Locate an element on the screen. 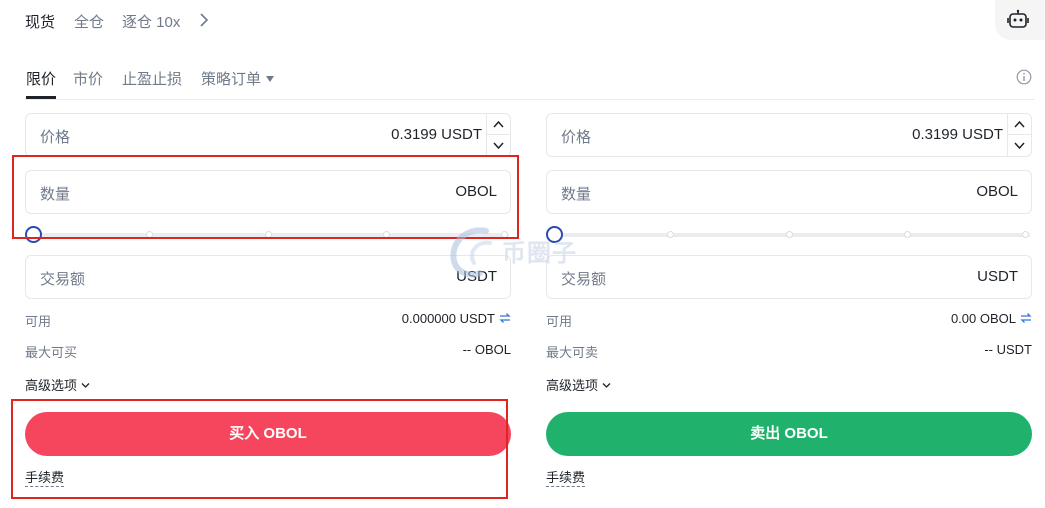 The image size is (1045, 508). watermark-logo: 币圈子 is located at coordinates (521, 251).